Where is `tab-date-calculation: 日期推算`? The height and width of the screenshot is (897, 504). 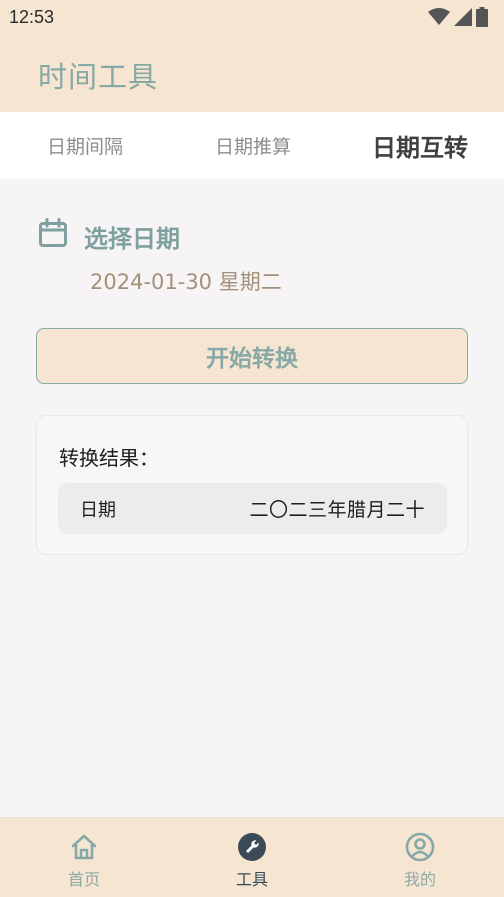
tab-date-calculation: 日期推算 is located at coordinates (253, 145).